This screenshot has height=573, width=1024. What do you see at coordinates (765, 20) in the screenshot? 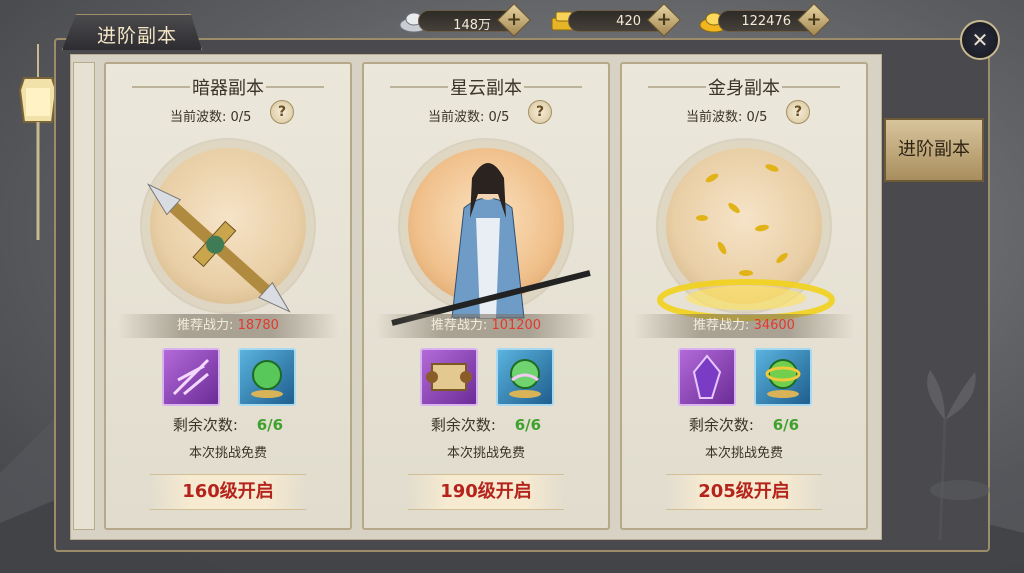
I see `yuanbao-currency: 122476 +` at bounding box center [765, 20].